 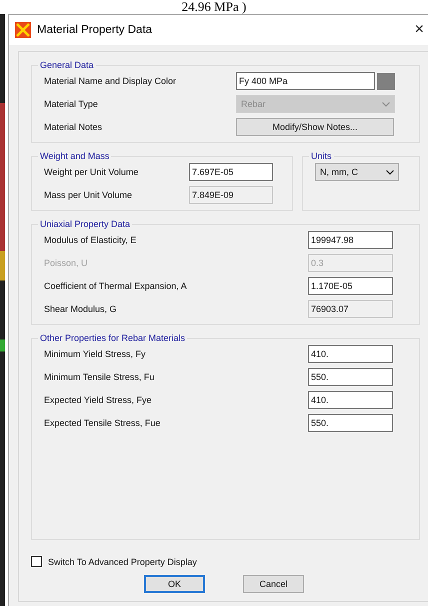 What do you see at coordinates (273, 584) in the screenshot?
I see `dialog-button: Cancel` at bounding box center [273, 584].